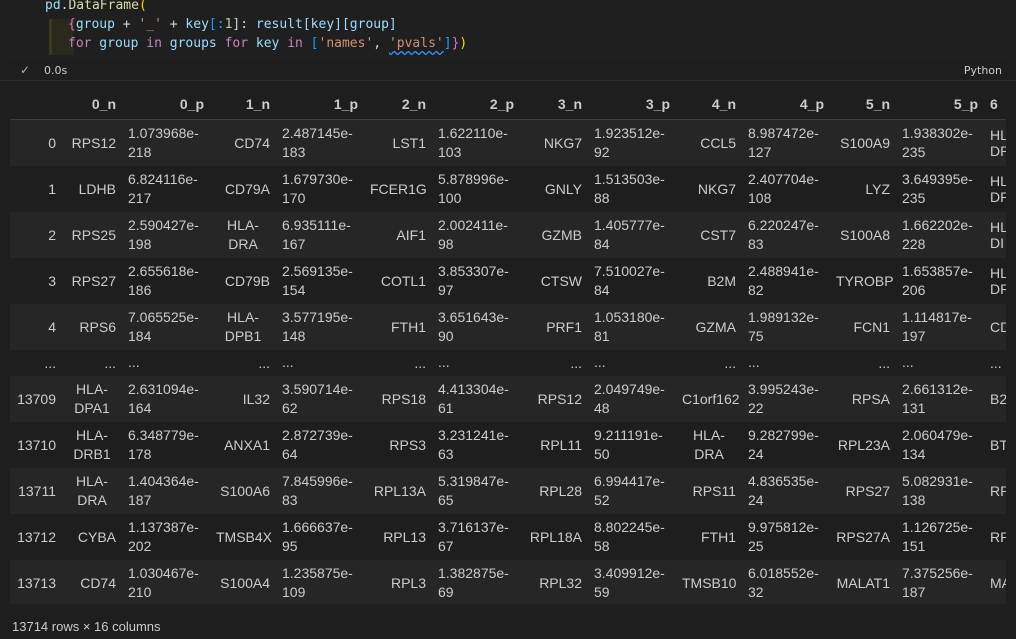 This screenshot has width=1016, height=639. What do you see at coordinates (554, 104) in the screenshot?
I see `column-header: 3_n` at bounding box center [554, 104].